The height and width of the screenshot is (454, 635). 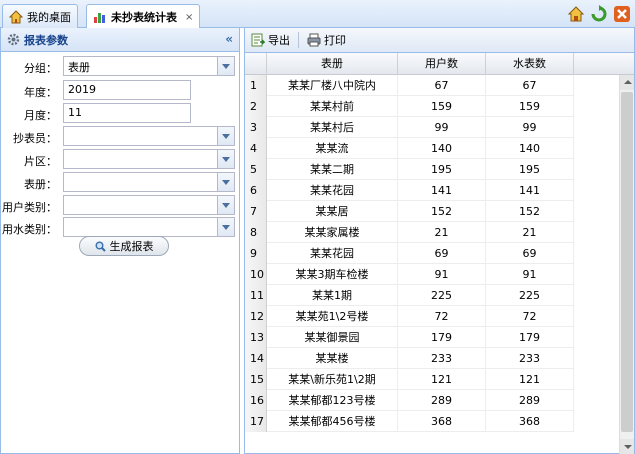 What do you see at coordinates (442, 295) in the screenshot?
I see `user-count-cell: 225` at bounding box center [442, 295].